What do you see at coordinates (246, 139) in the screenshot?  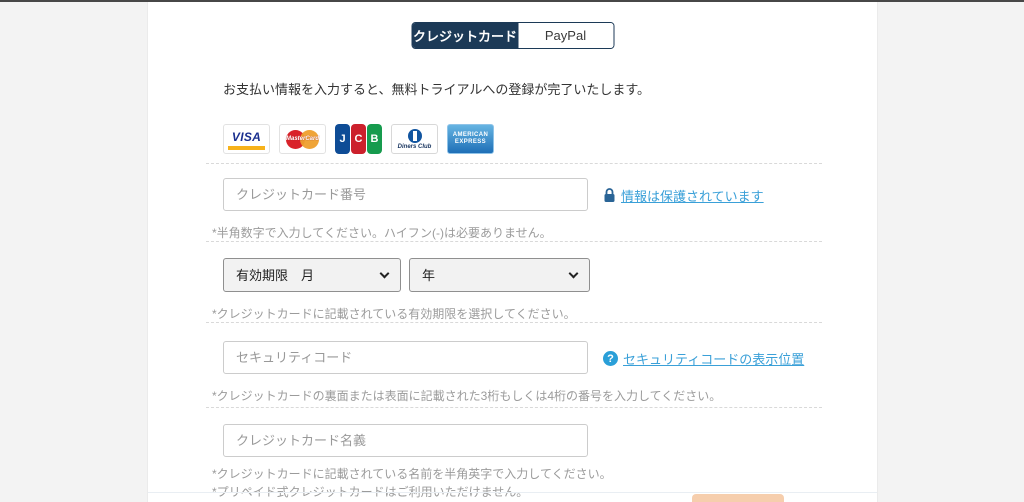 I see `visa-card-icon: VISA` at bounding box center [246, 139].